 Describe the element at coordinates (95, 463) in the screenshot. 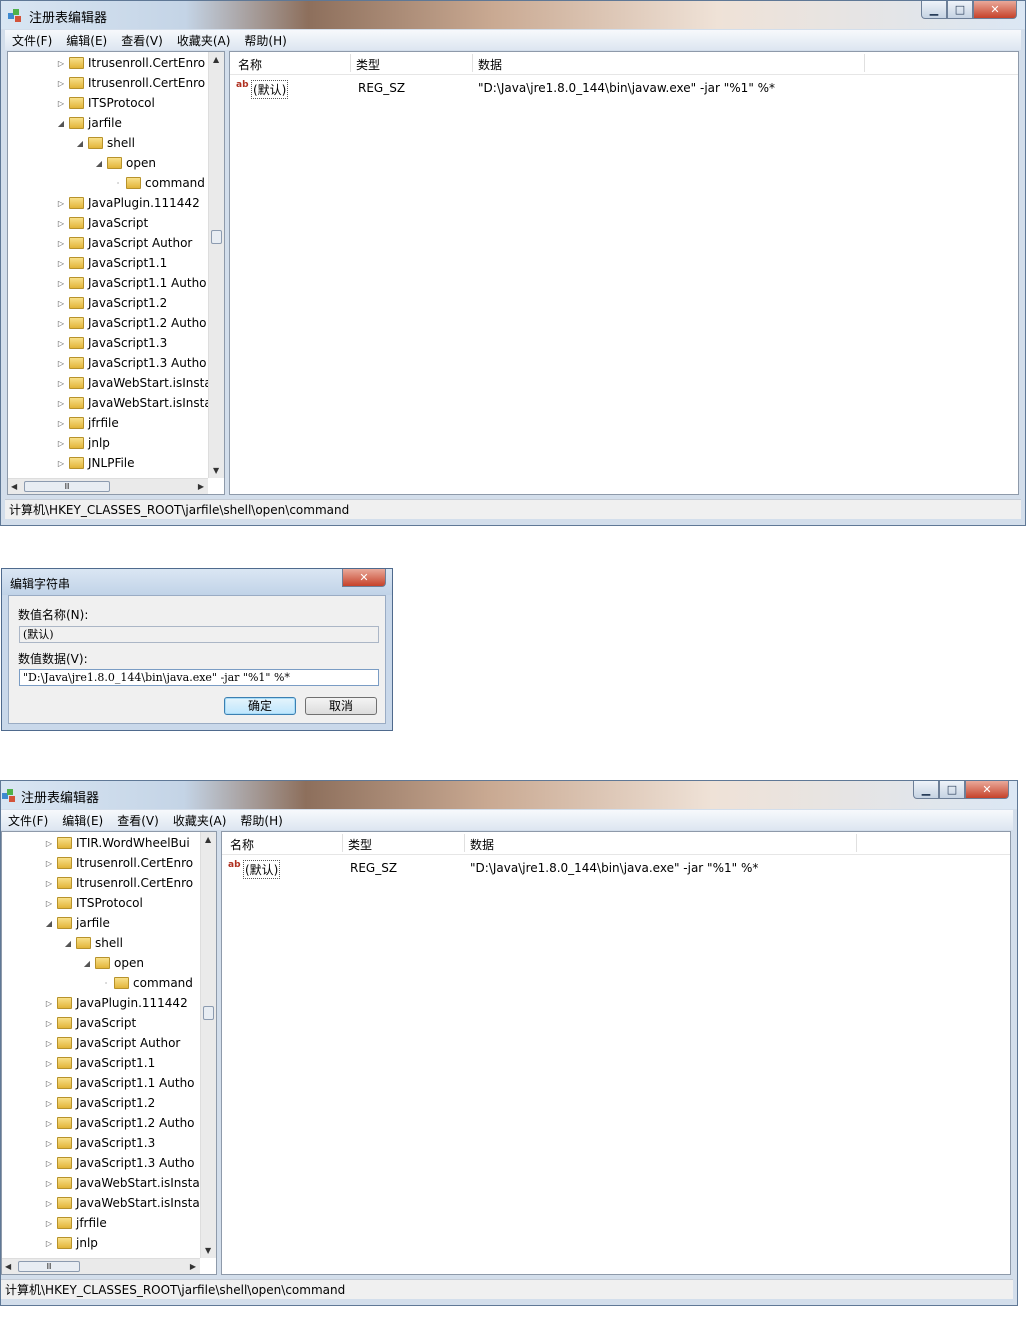

I see `tree-item: ▷ JNLPFile` at that location.